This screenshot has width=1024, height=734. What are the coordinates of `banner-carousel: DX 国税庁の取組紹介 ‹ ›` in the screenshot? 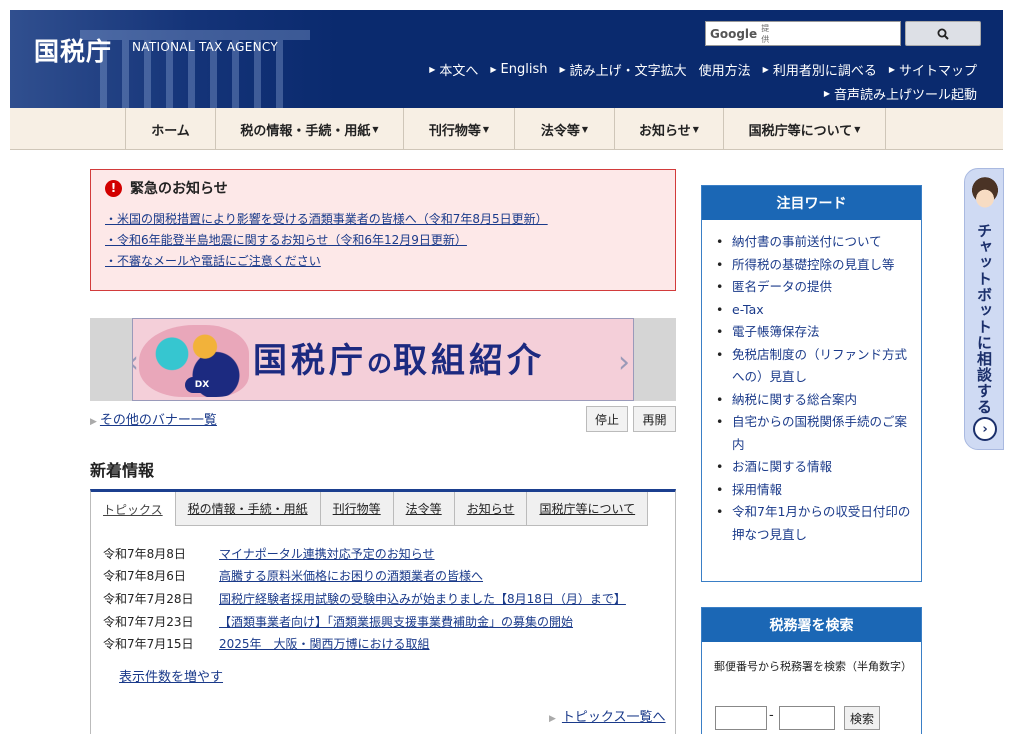 It's located at (383, 359).